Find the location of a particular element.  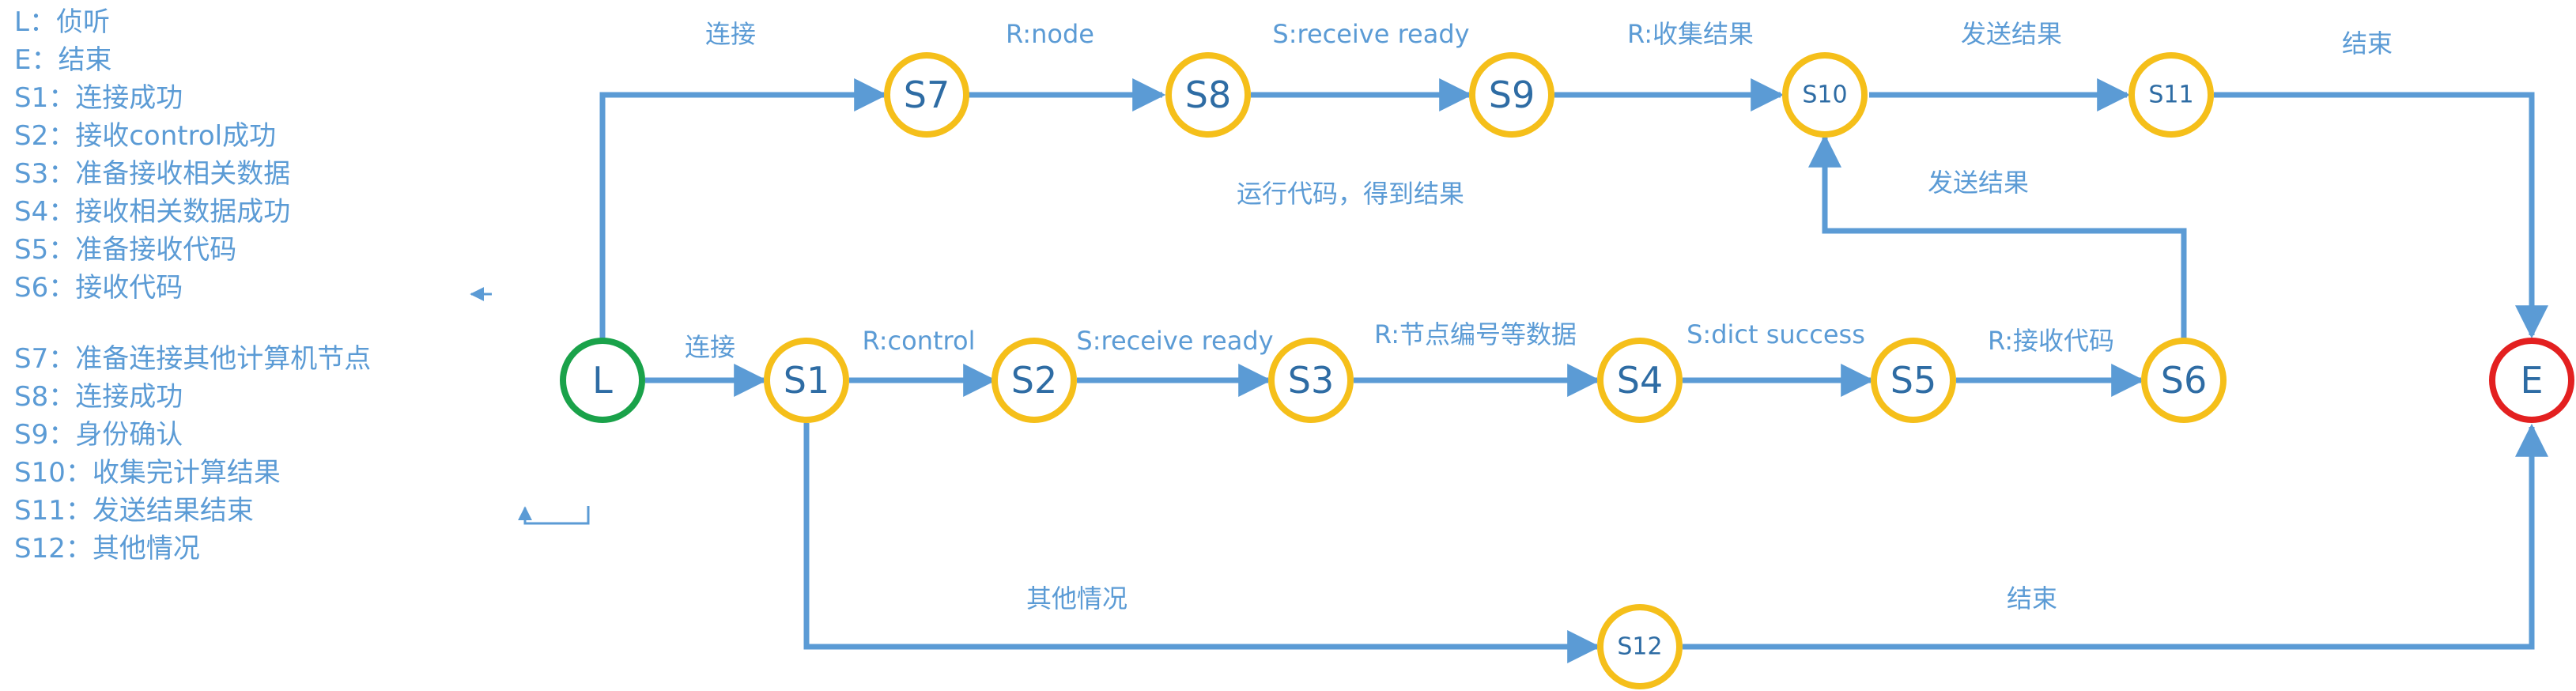

label-s2-s3: S:receive ready is located at coordinates (1174, 341).